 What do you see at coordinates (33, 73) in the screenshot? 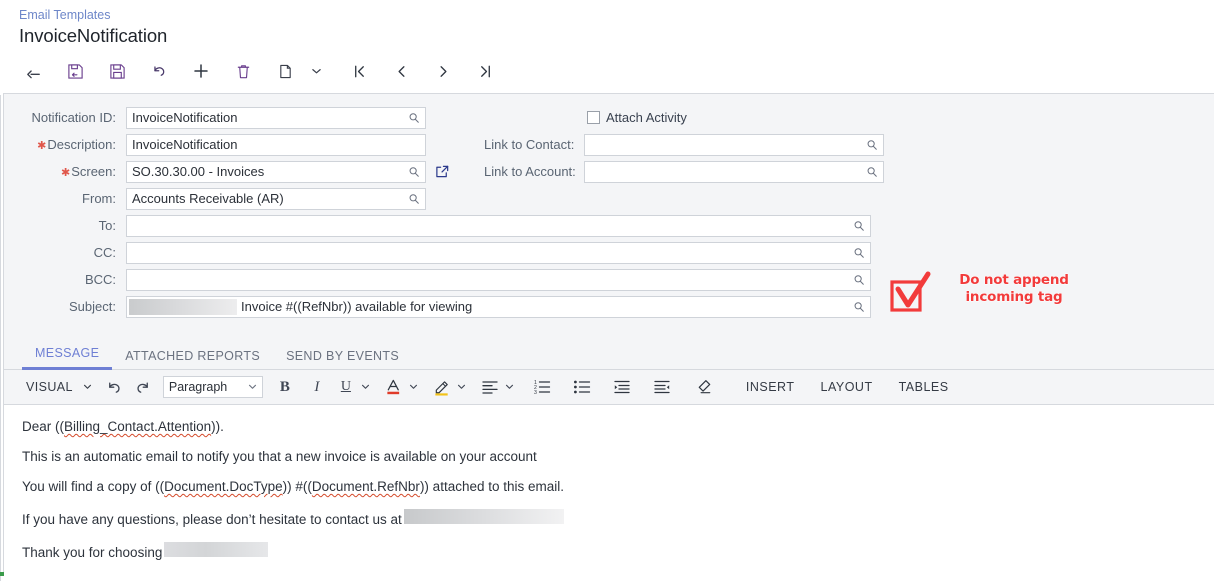
I see `back-arrow-icon` at bounding box center [33, 73].